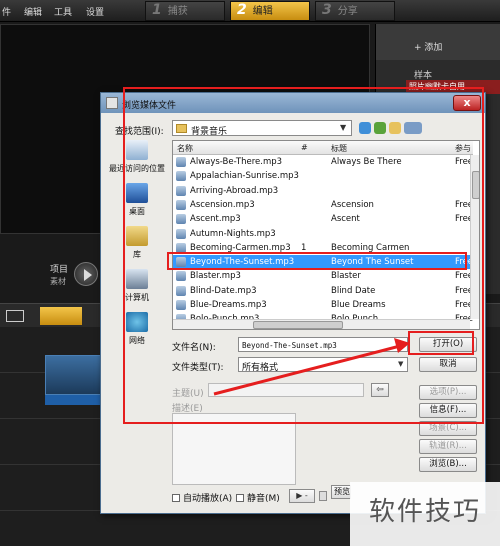  I want to click on library-header: + 添加, so click(438, 42).